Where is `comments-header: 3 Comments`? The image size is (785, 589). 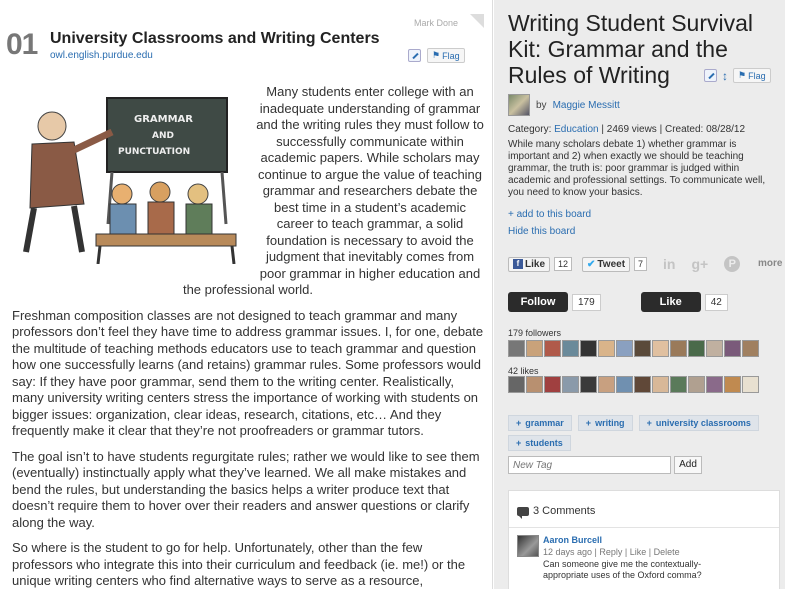
comments-header: 3 Comments is located at coordinates (556, 512).